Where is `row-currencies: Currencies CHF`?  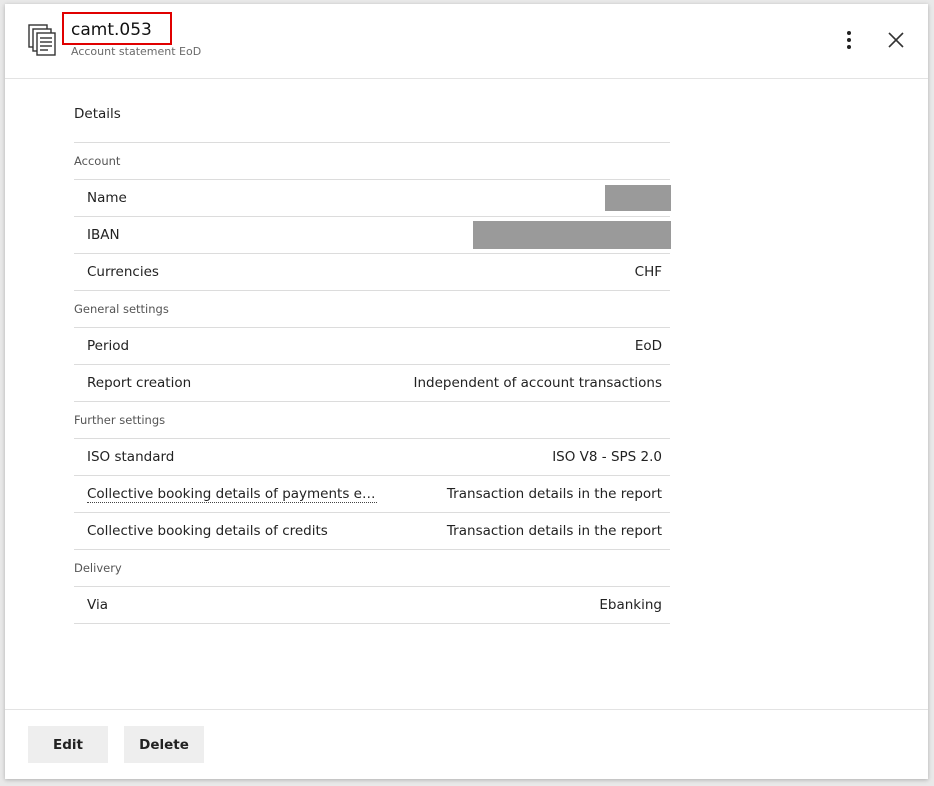 row-currencies: Currencies CHF is located at coordinates (372, 272).